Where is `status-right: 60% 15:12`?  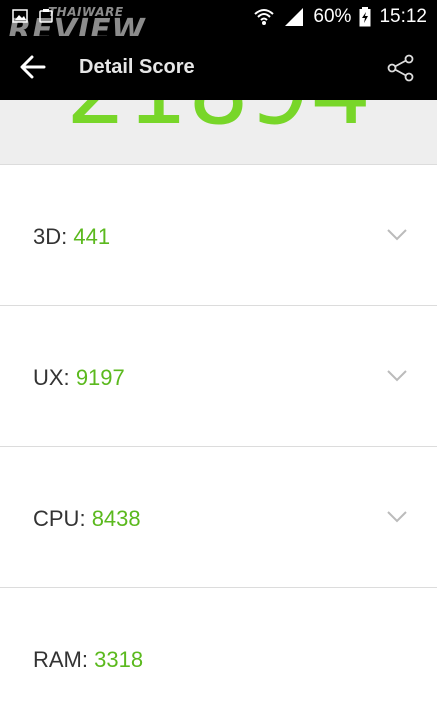 status-right: 60% 15:12 is located at coordinates (340, 17).